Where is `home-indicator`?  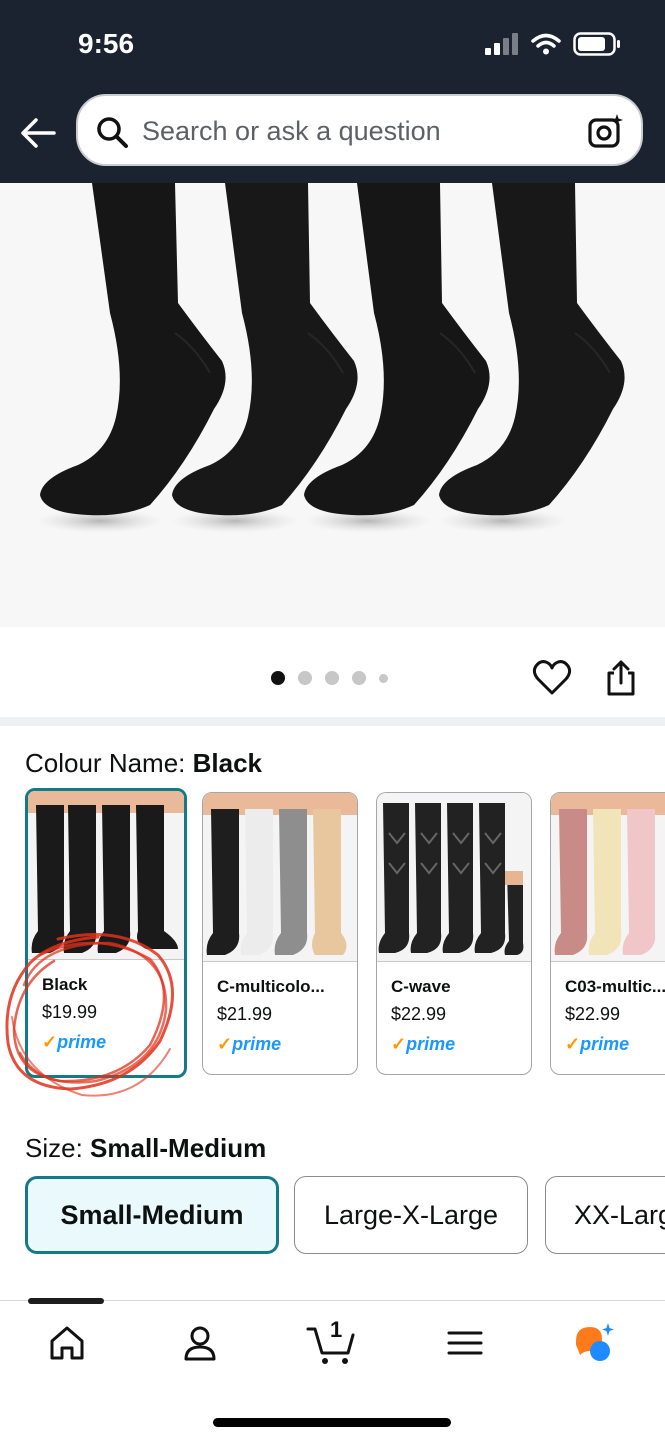
home-indicator is located at coordinates (332, 1422).